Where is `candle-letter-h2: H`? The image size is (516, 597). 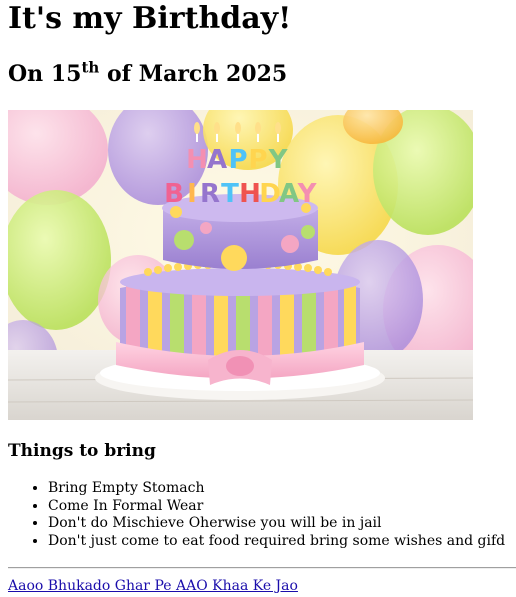
candle-letter-h2: H is located at coordinates (250, 194).